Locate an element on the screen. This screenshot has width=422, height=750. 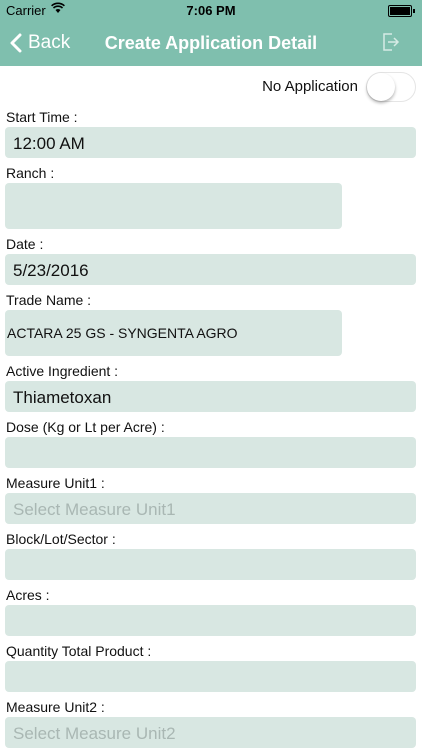
no-application-row: No Application is located at coordinates (211, 88).